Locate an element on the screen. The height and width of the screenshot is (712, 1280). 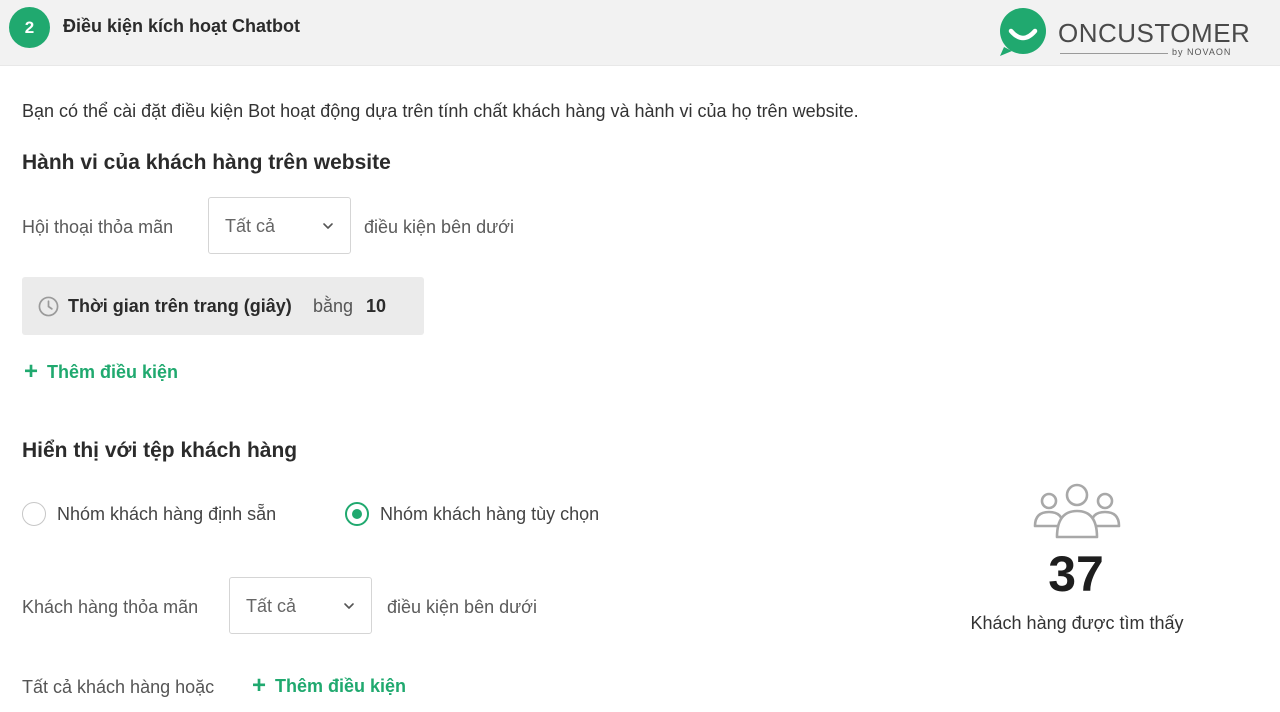
logo-text: ONCUSTOMER is located at coordinates (1154, 33).